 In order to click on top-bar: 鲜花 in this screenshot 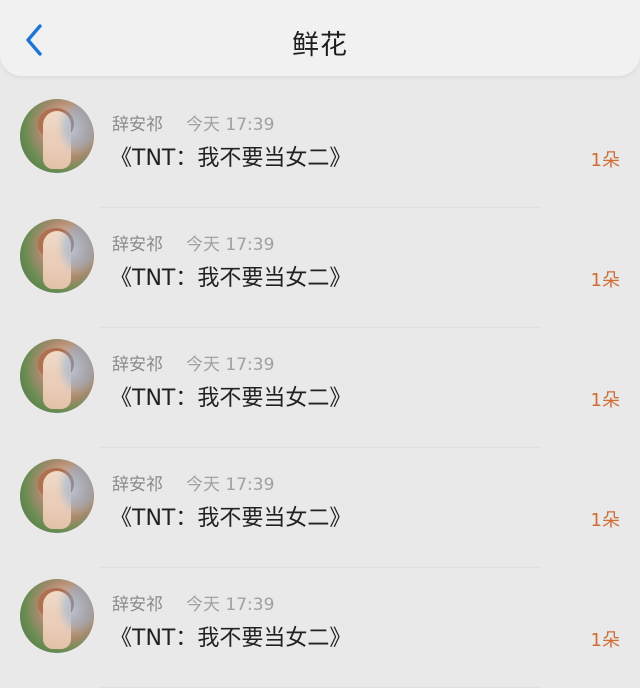, I will do `click(320, 38)`.